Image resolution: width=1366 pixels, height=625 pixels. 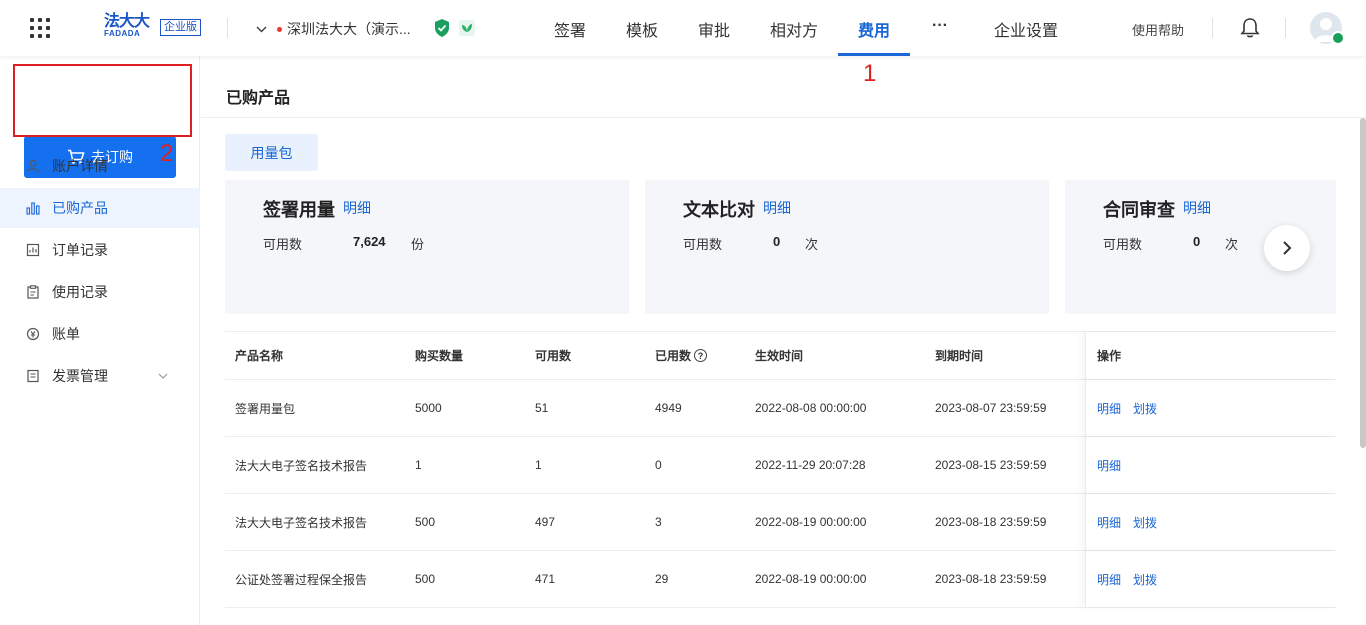 I want to click on nav-approval: 审批, so click(x=714, y=29).